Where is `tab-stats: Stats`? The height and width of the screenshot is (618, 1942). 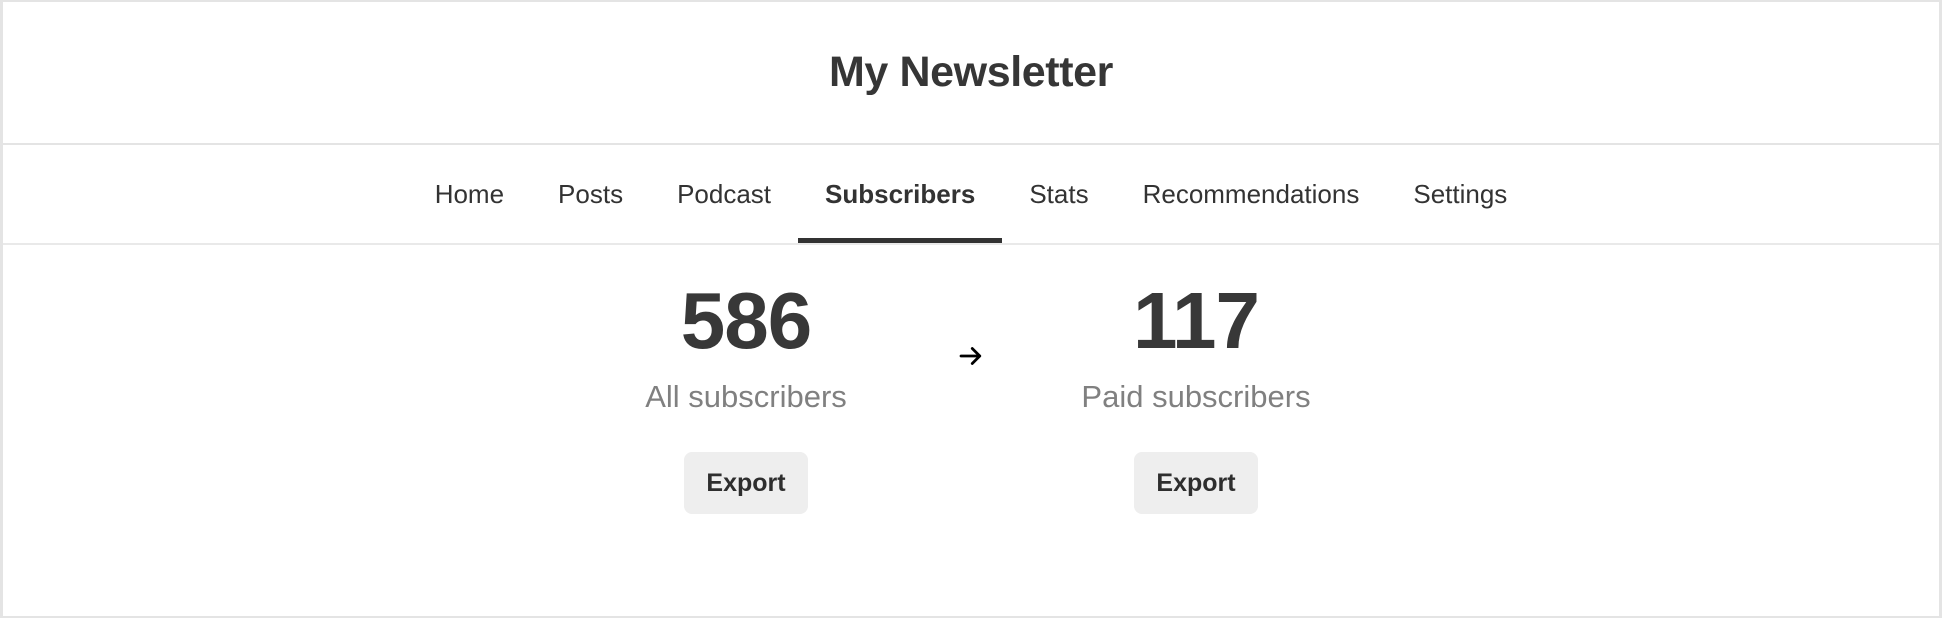
tab-stats: Stats is located at coordinates (1058, 194).